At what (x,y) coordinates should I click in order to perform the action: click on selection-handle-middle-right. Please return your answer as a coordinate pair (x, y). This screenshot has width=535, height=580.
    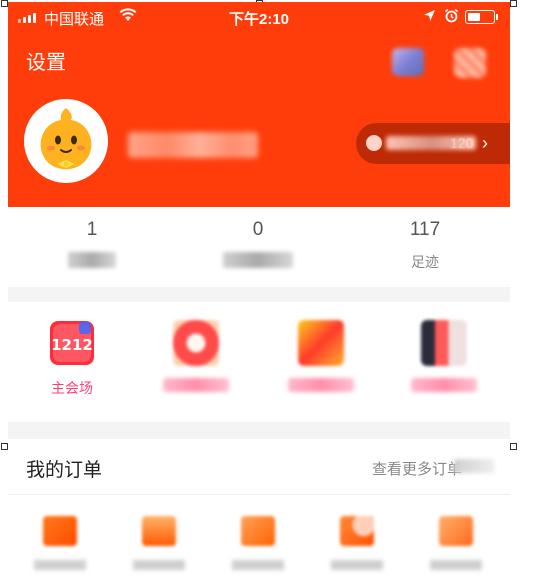
    Looking at the image, I should click on (513, 446).